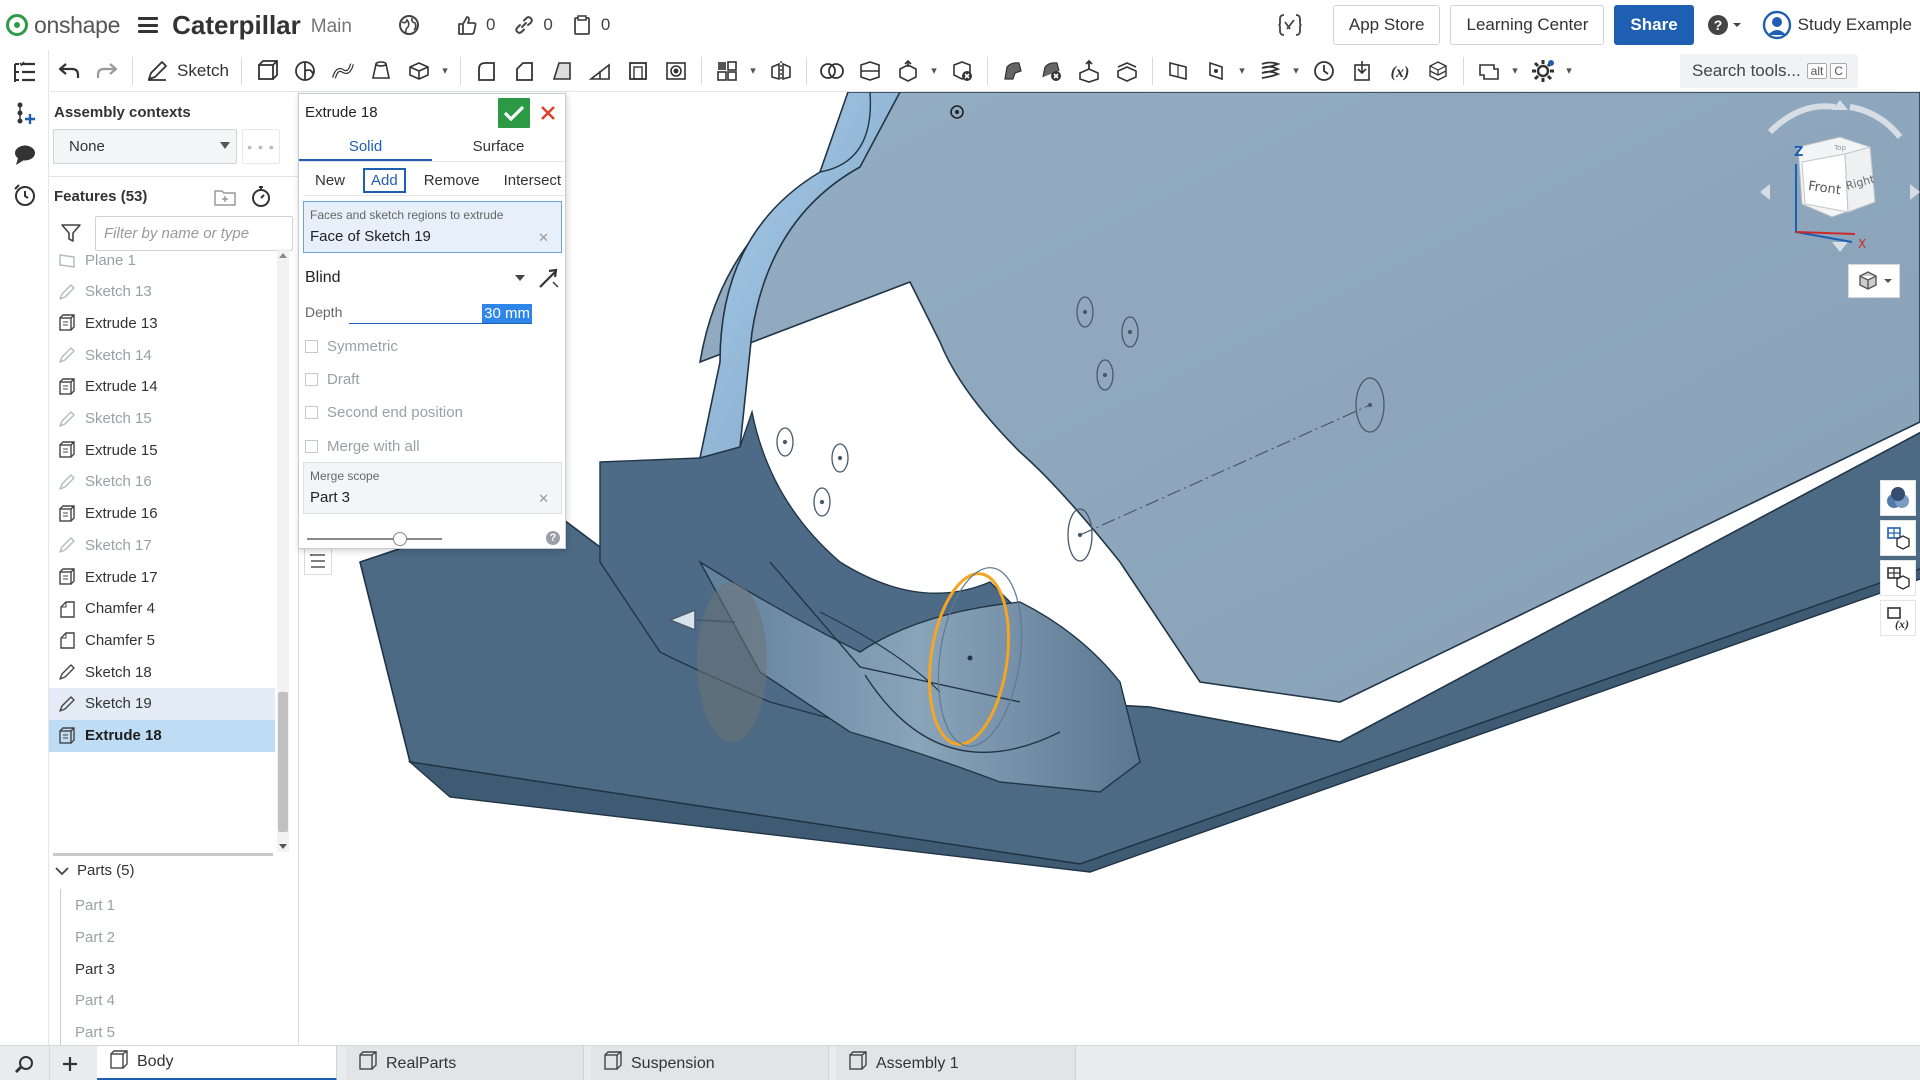  What do you see at coordinates (533, 25) in the screenshot?
I see `links-button: 0` at bounding box center [533, 25].